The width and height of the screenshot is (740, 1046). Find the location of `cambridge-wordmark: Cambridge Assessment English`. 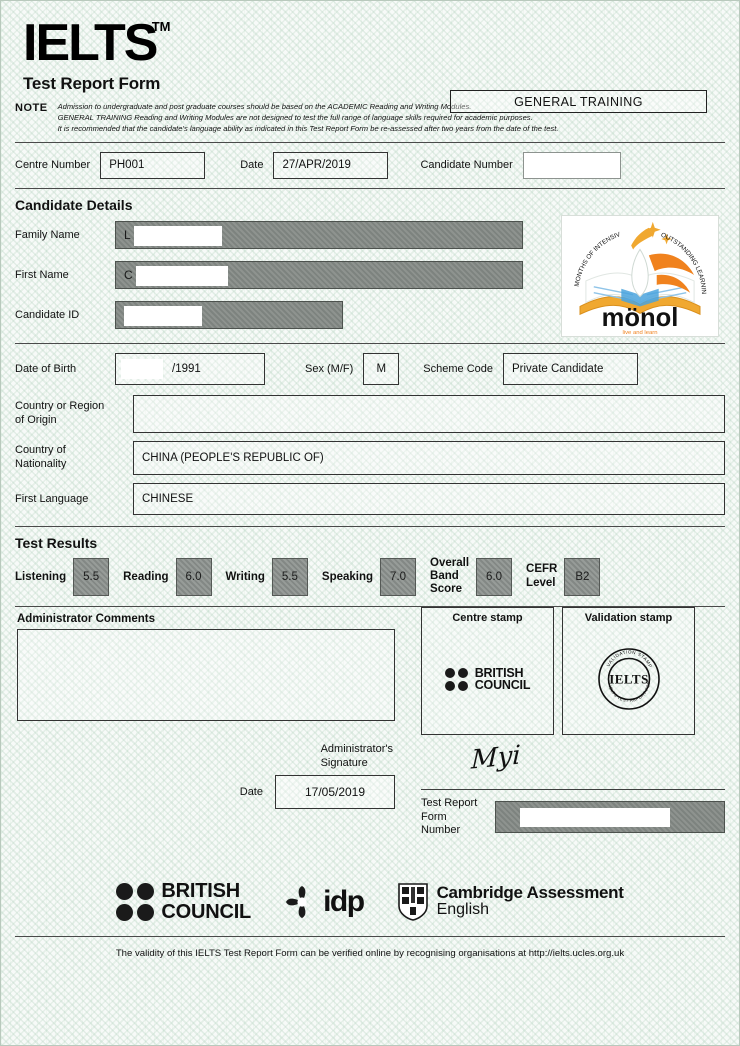

cambridge-wordmark: Cambridge Assessment English is located at coordinates (530, 901).